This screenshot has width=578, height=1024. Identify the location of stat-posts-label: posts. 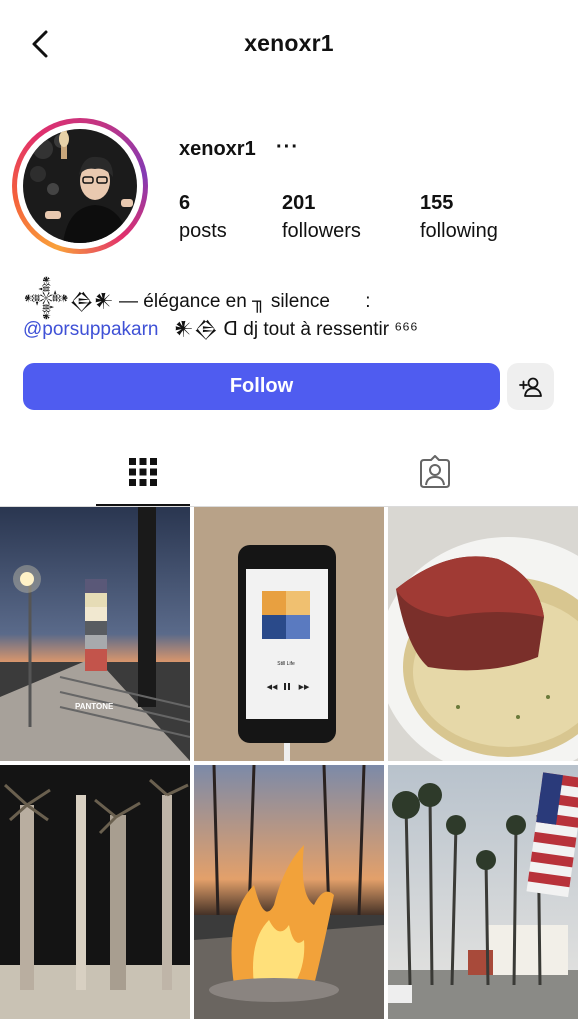
(203, 231).